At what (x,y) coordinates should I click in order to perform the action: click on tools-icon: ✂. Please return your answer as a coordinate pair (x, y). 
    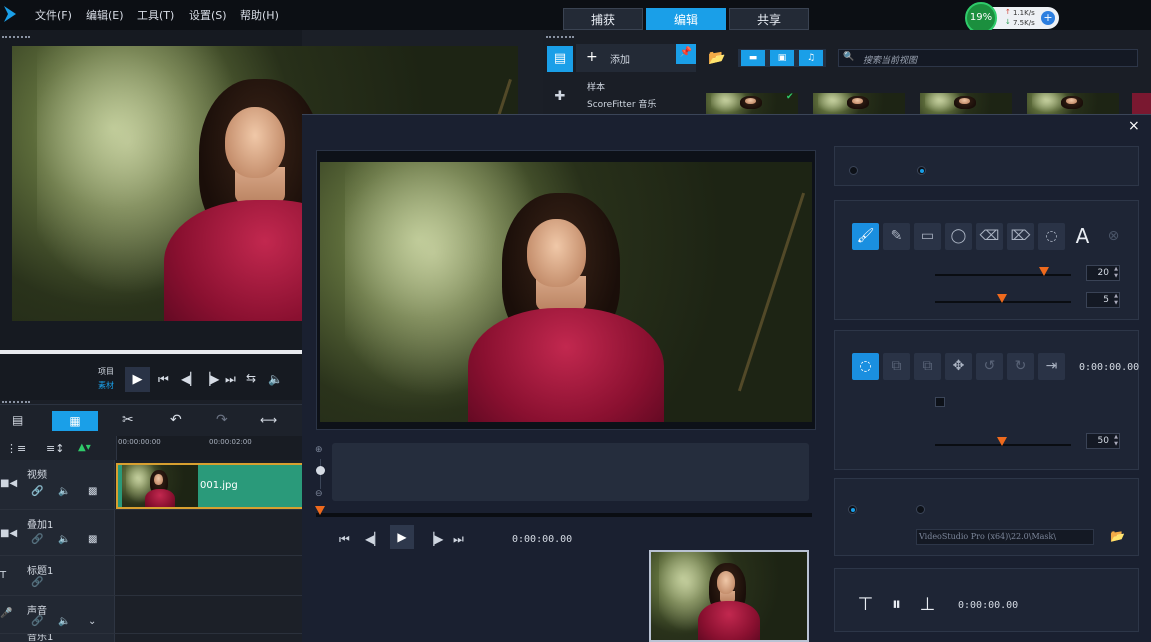
    Looking at the image, I should click on (128, 420).